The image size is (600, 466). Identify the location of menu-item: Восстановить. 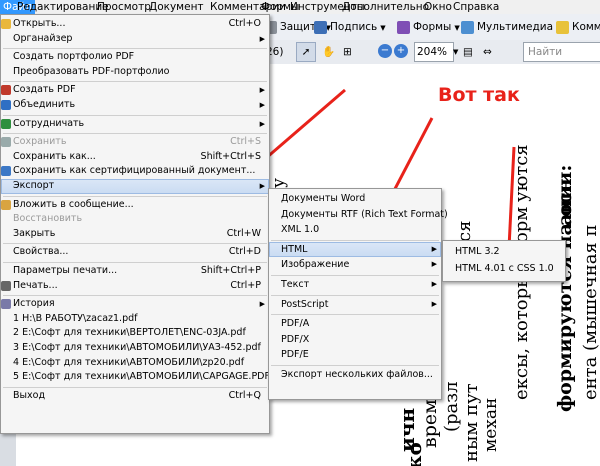
(135, 219).